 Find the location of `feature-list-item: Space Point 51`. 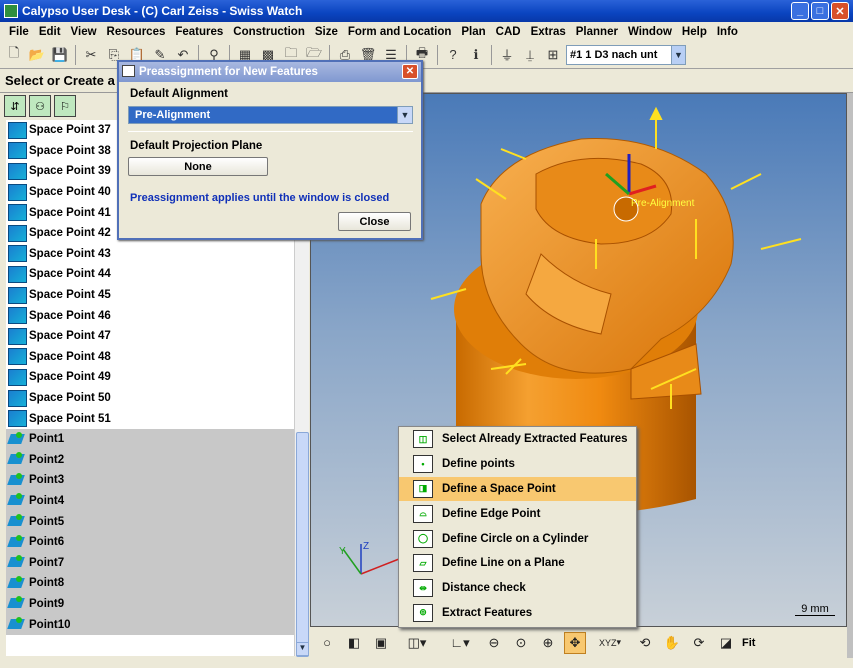

feature-list-item: Space Point 51 is located at coordinates (150, 418).